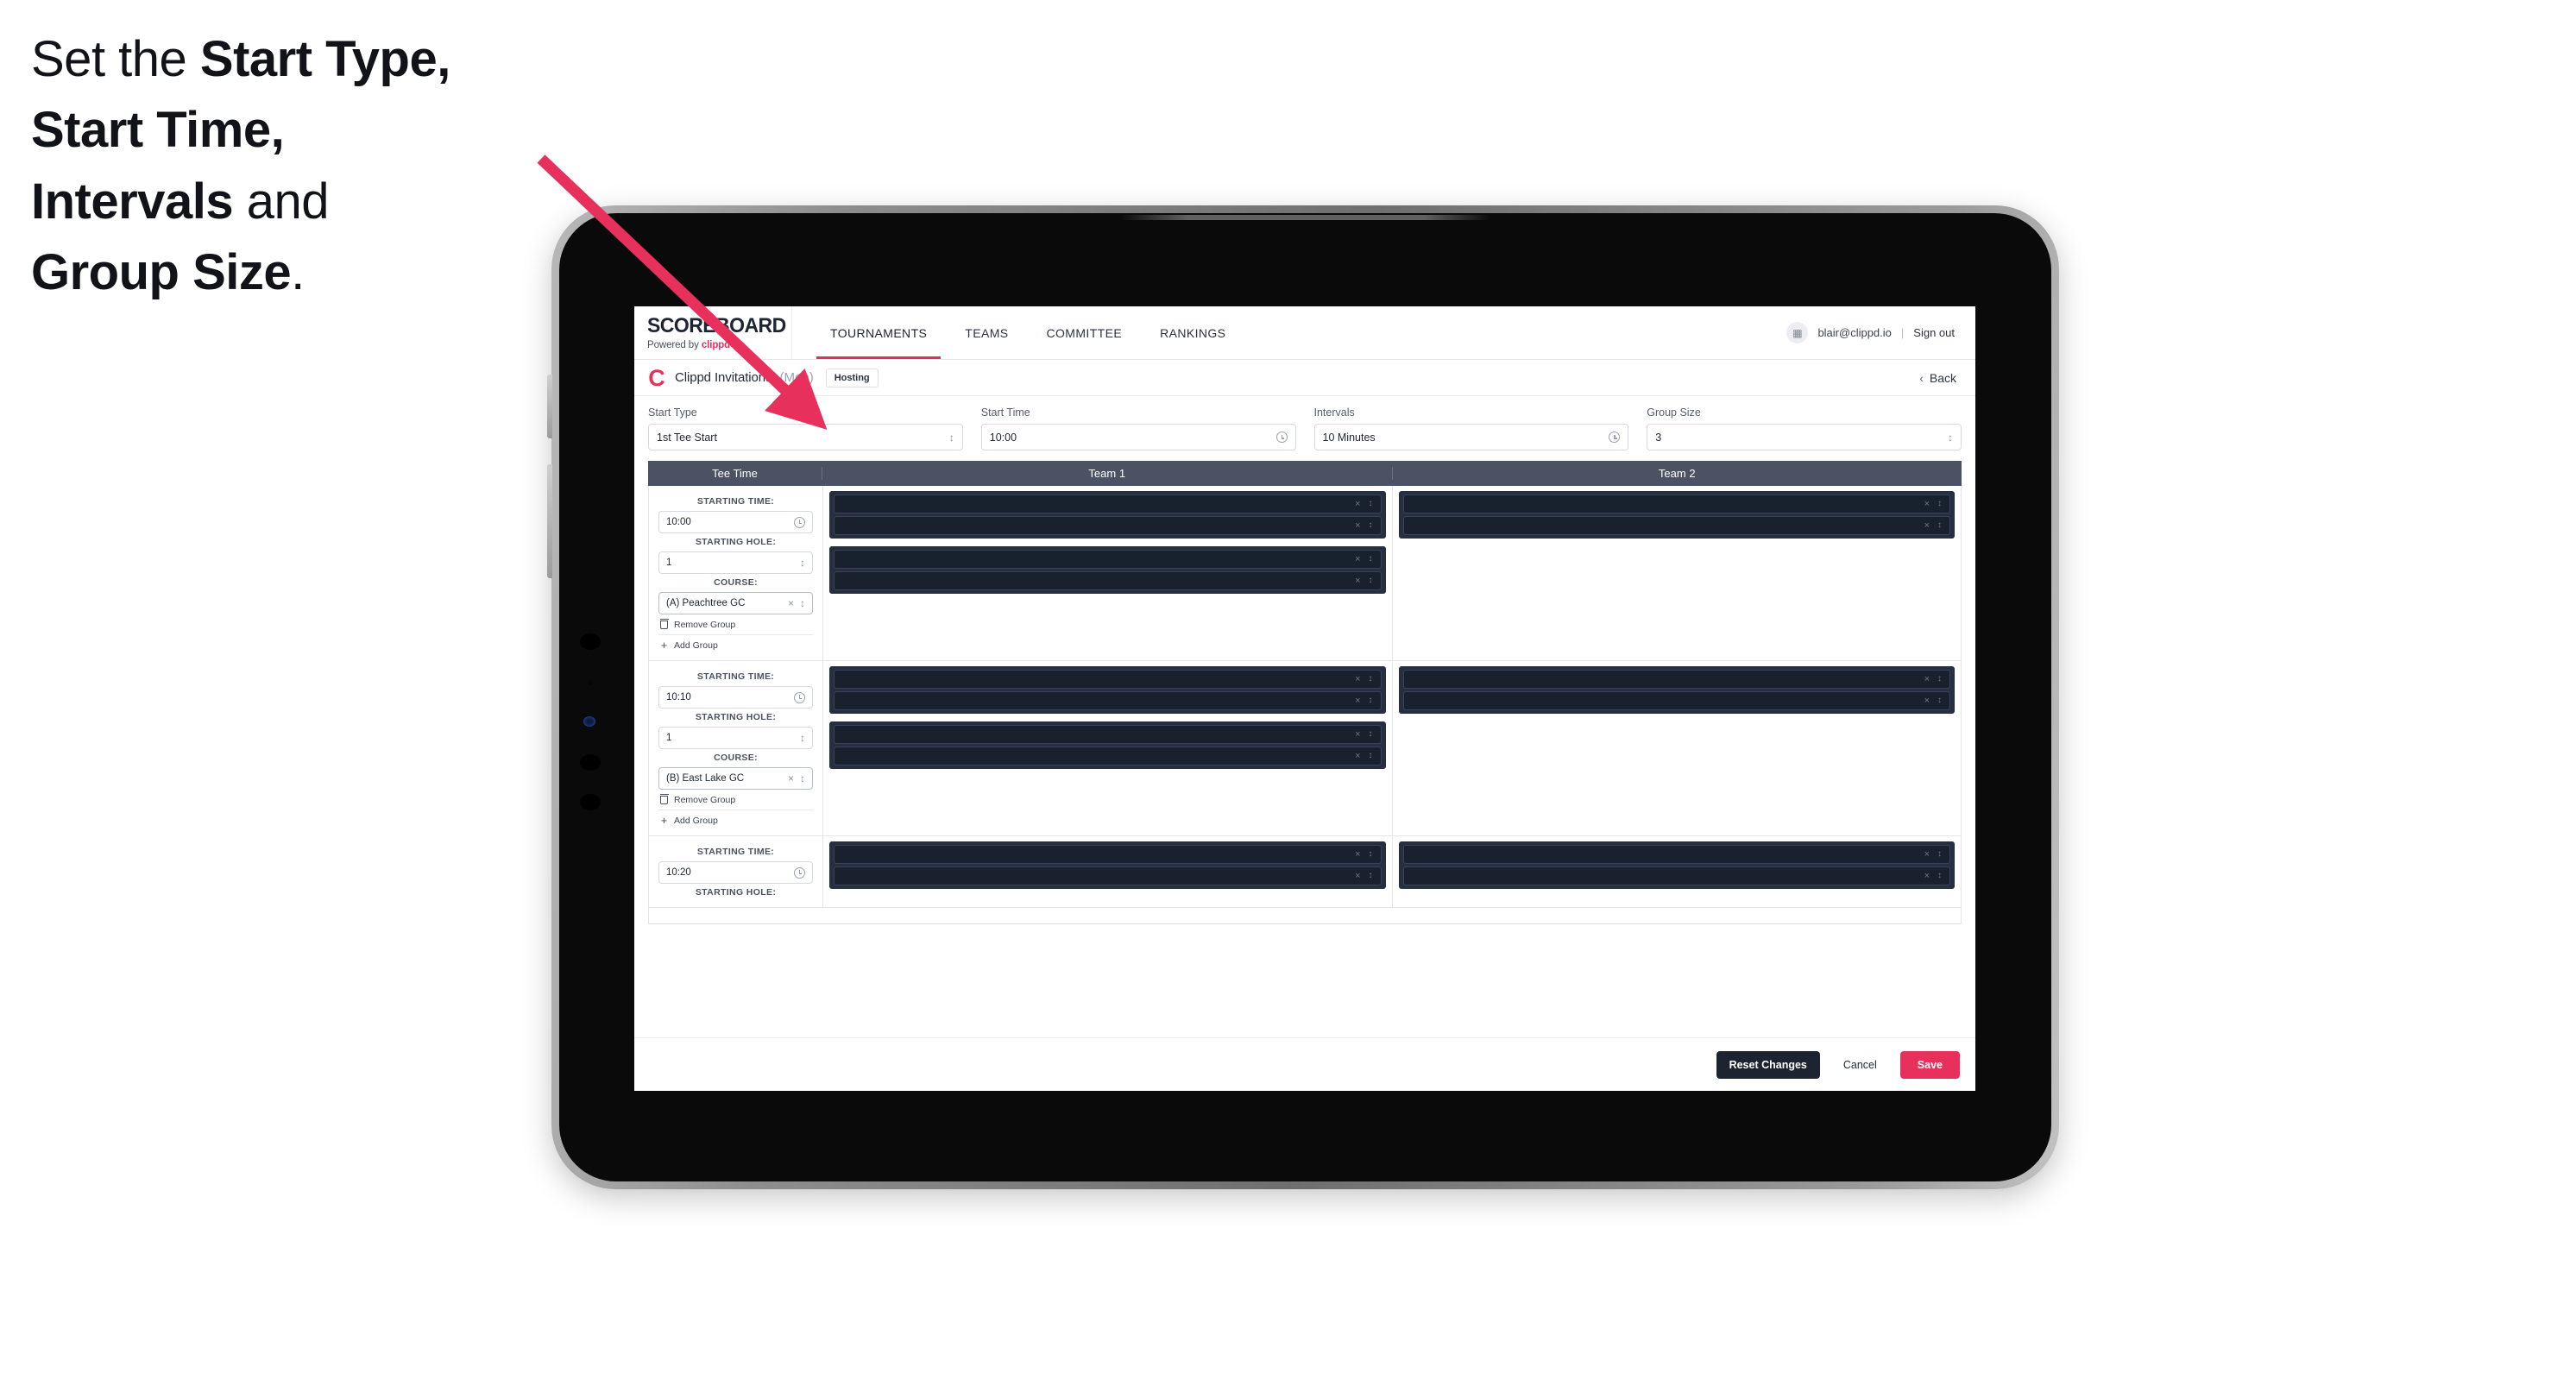 This screenshot has height=1386, width=2576. What do you see at coordinates (1138, 437) in the screenshot?
I see `start-time-input: 10:00` at bounding box center [1138, 437].